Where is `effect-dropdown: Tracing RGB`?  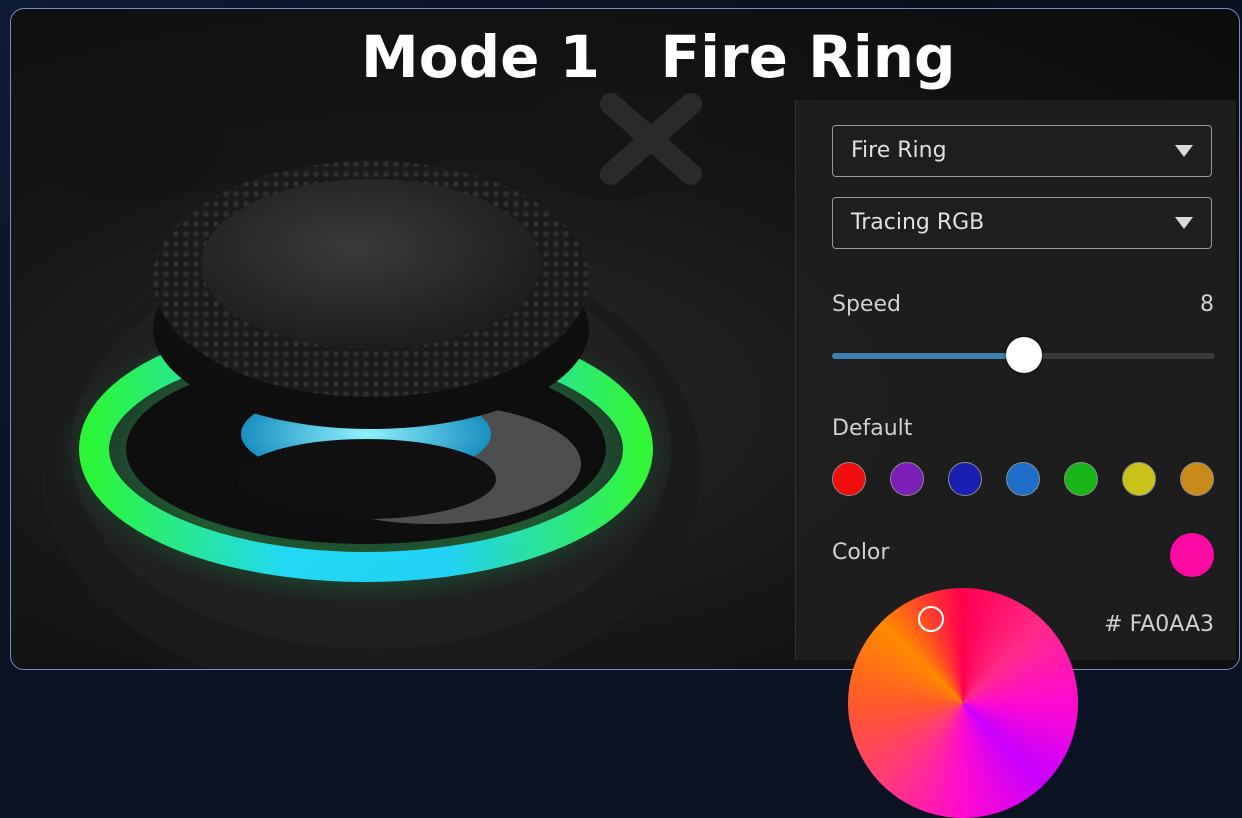 effect-dropdown: Tracing RGB is located at coordinates (1022, 223).